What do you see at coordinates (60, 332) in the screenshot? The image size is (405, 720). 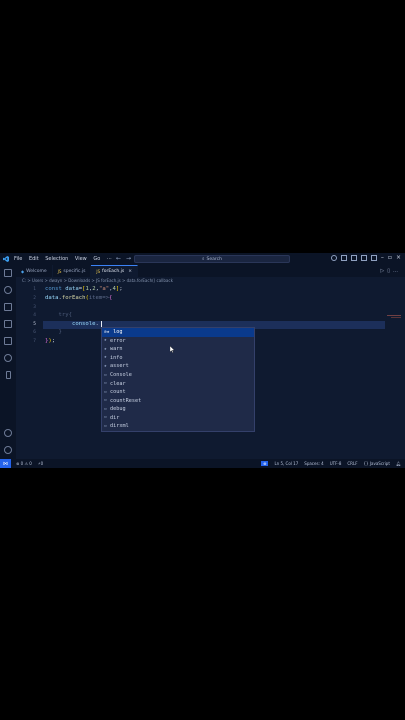 I see `code-line-6: }` at bounding box center [60, 332].